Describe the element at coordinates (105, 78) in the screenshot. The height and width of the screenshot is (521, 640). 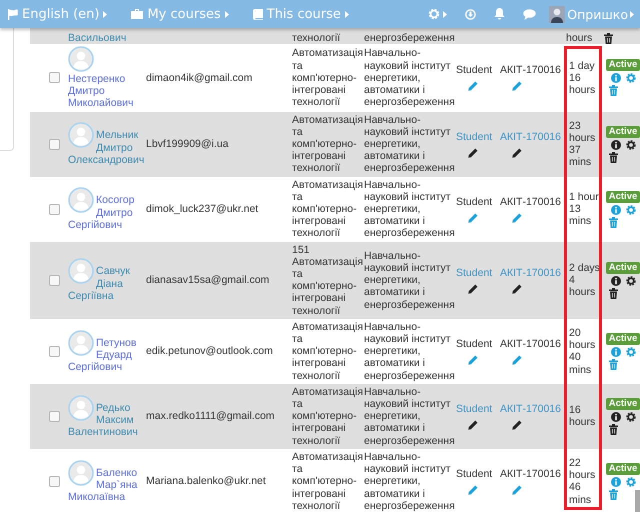
I see `user-name-link: Нестеренко Дмитро Миколайович` at that location.